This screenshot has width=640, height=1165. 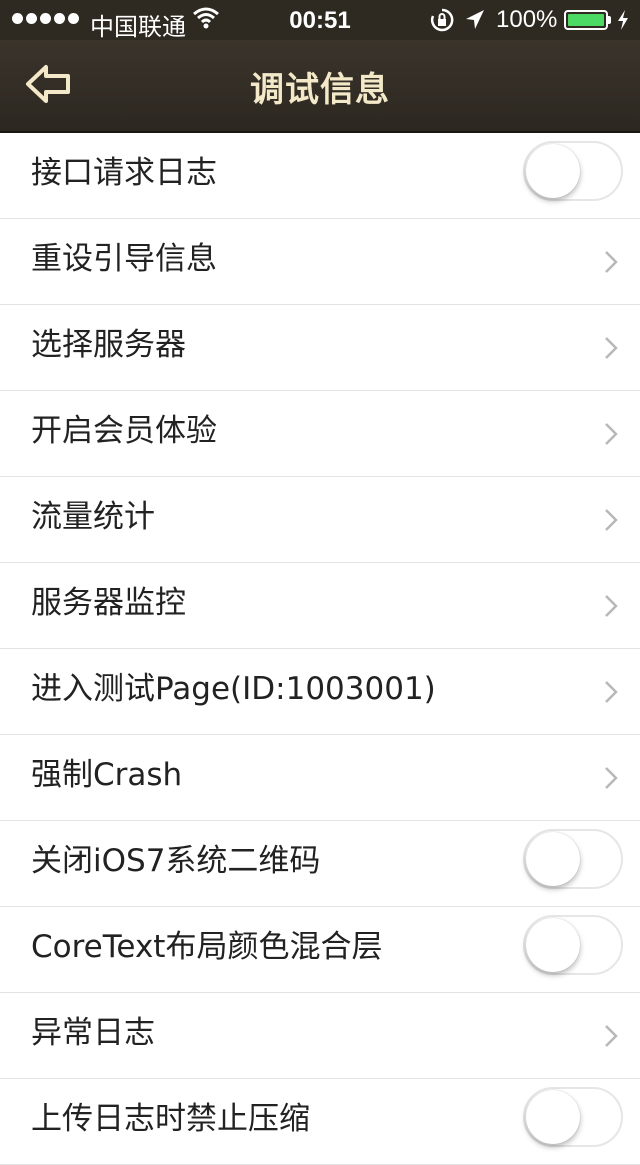 What do you see at coordinates (320, 520) in the screenshot?
I see `settings-row: 流量统计` at bounding box center [320, 520].